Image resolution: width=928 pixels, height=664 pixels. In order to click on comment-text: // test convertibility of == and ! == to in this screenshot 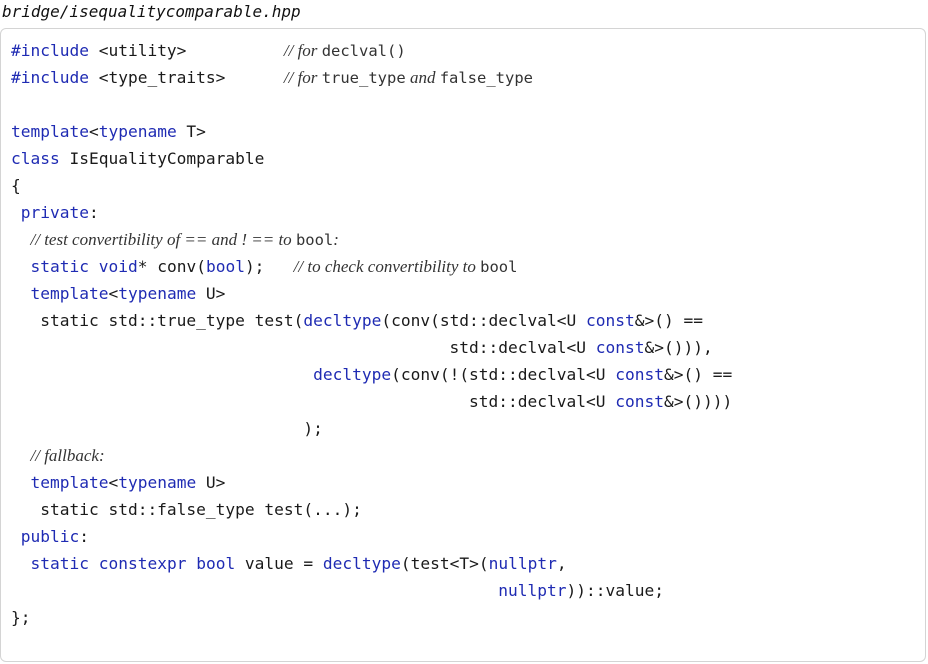, I will do `click(163, 239)`.